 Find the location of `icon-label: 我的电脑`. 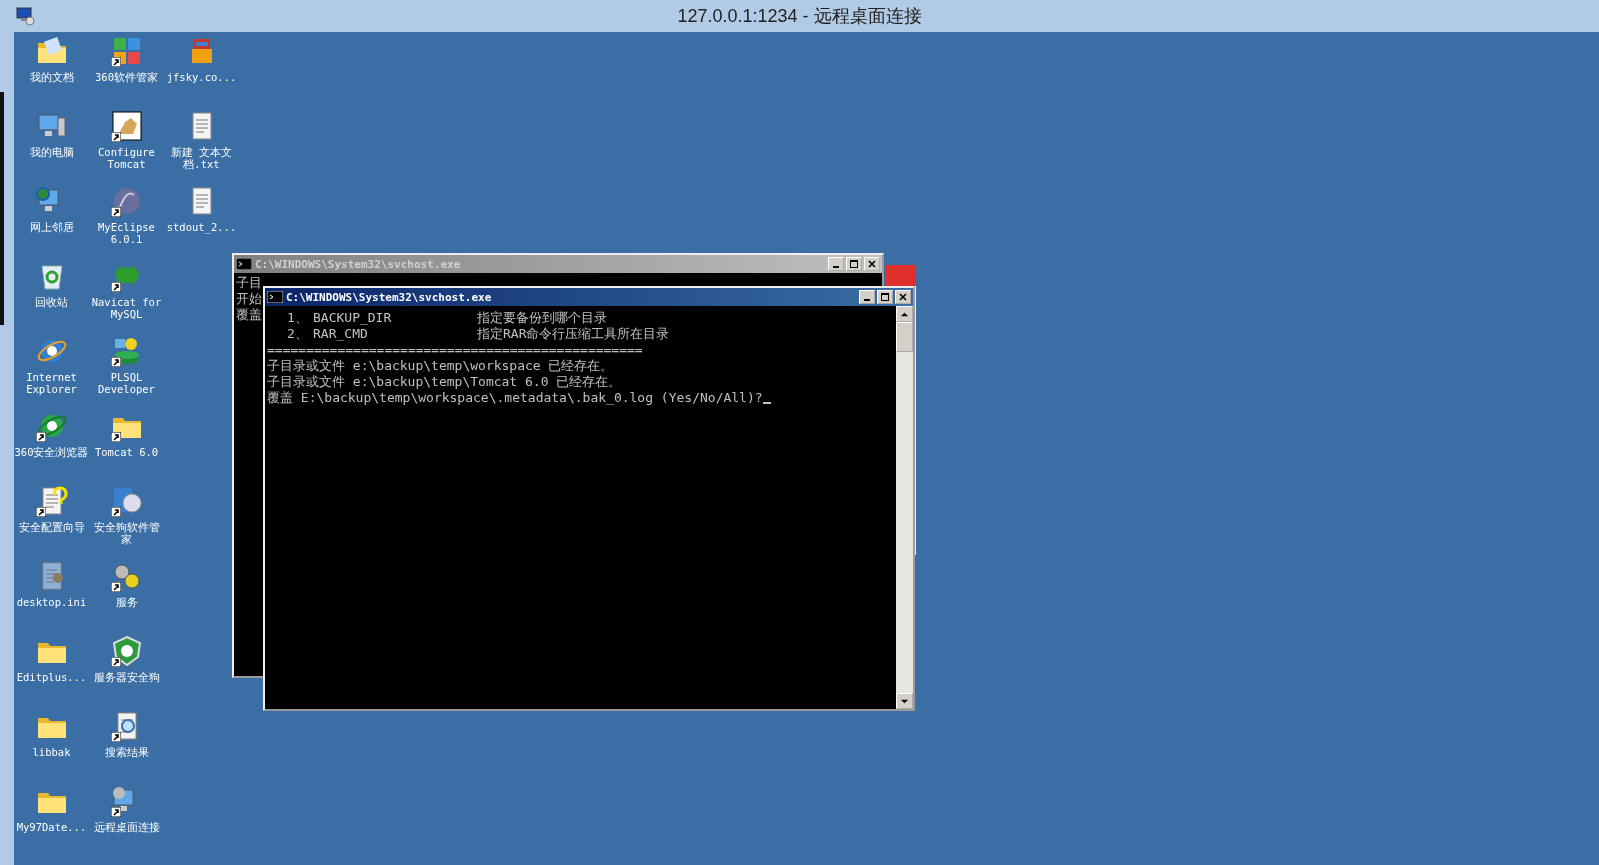

icon-label: 我的电脑 is located at coordinates (51, 152).